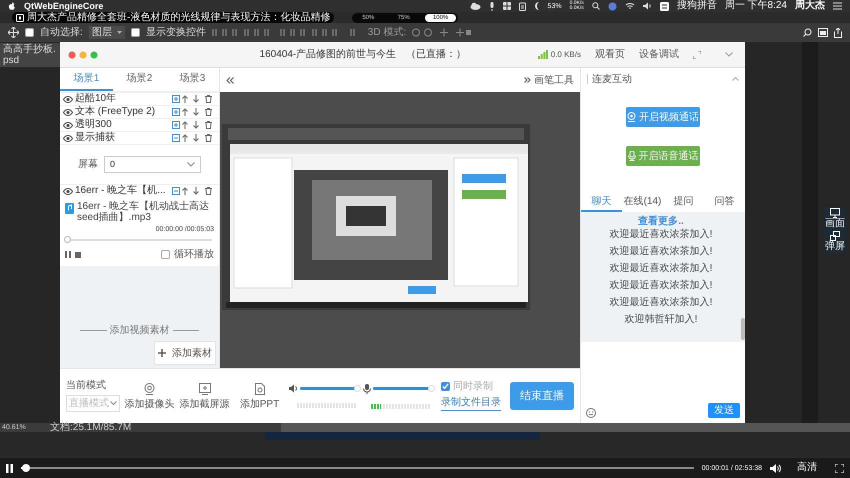 This screenshot has height=478, width=850. Describe the element at coordinates (610, 54) in the screenshot. I see `header-link: 观看页` at that location.